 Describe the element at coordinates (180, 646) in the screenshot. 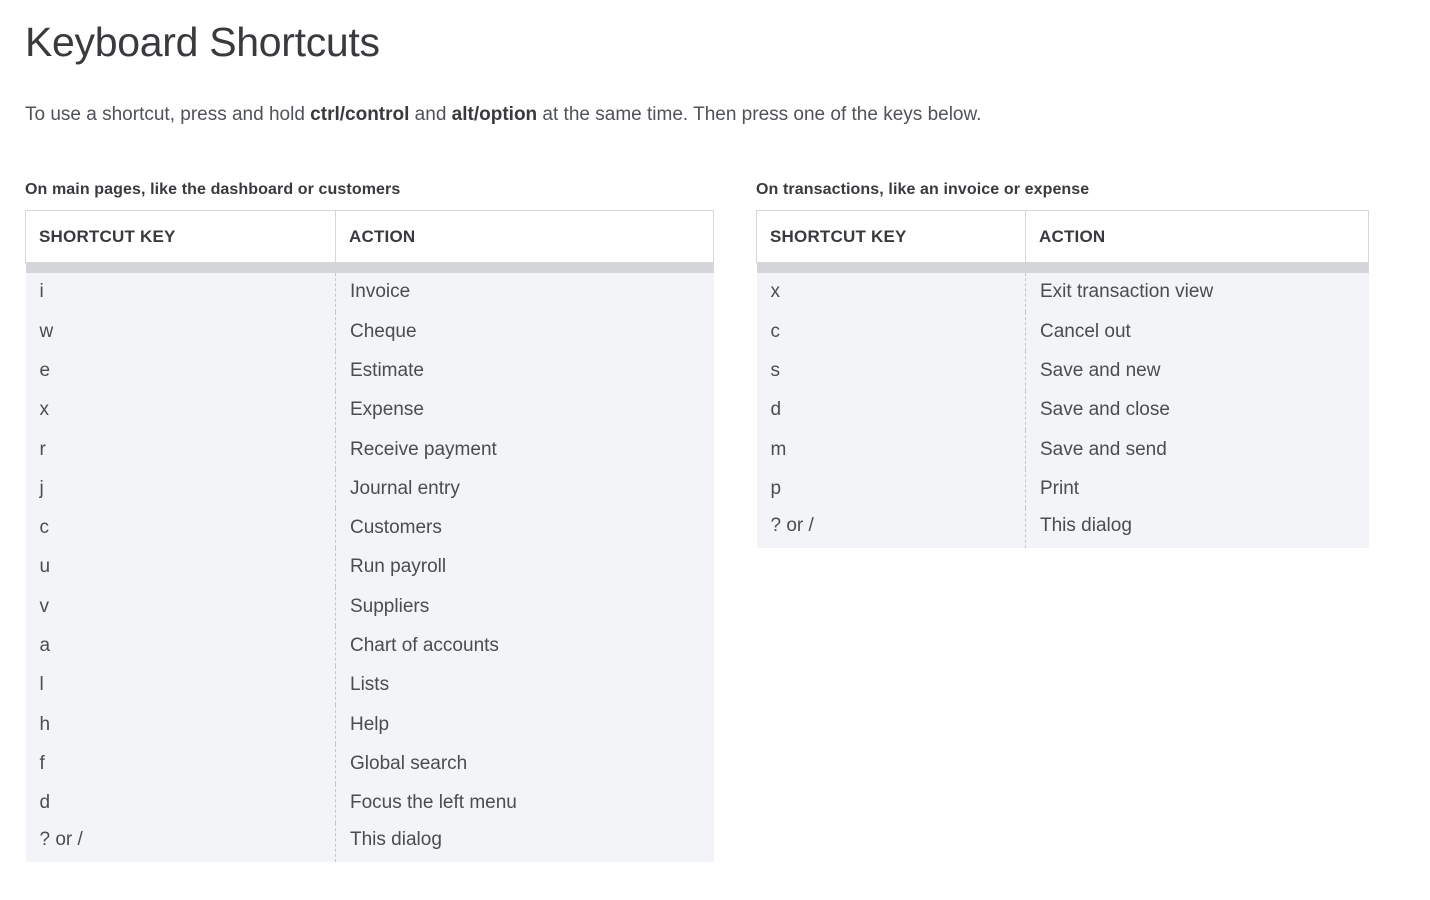

I see `cell-shortcut-key: a` at that location.